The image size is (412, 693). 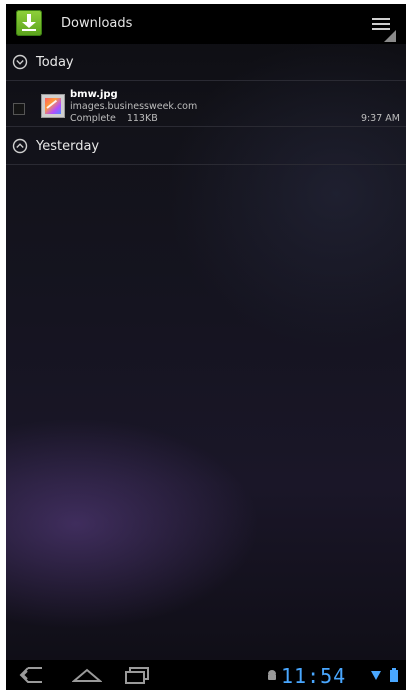 What do you see at coordinates (376, 675) in the screenshot?
I see `wifi-icon` at bounding box center [376, 675].